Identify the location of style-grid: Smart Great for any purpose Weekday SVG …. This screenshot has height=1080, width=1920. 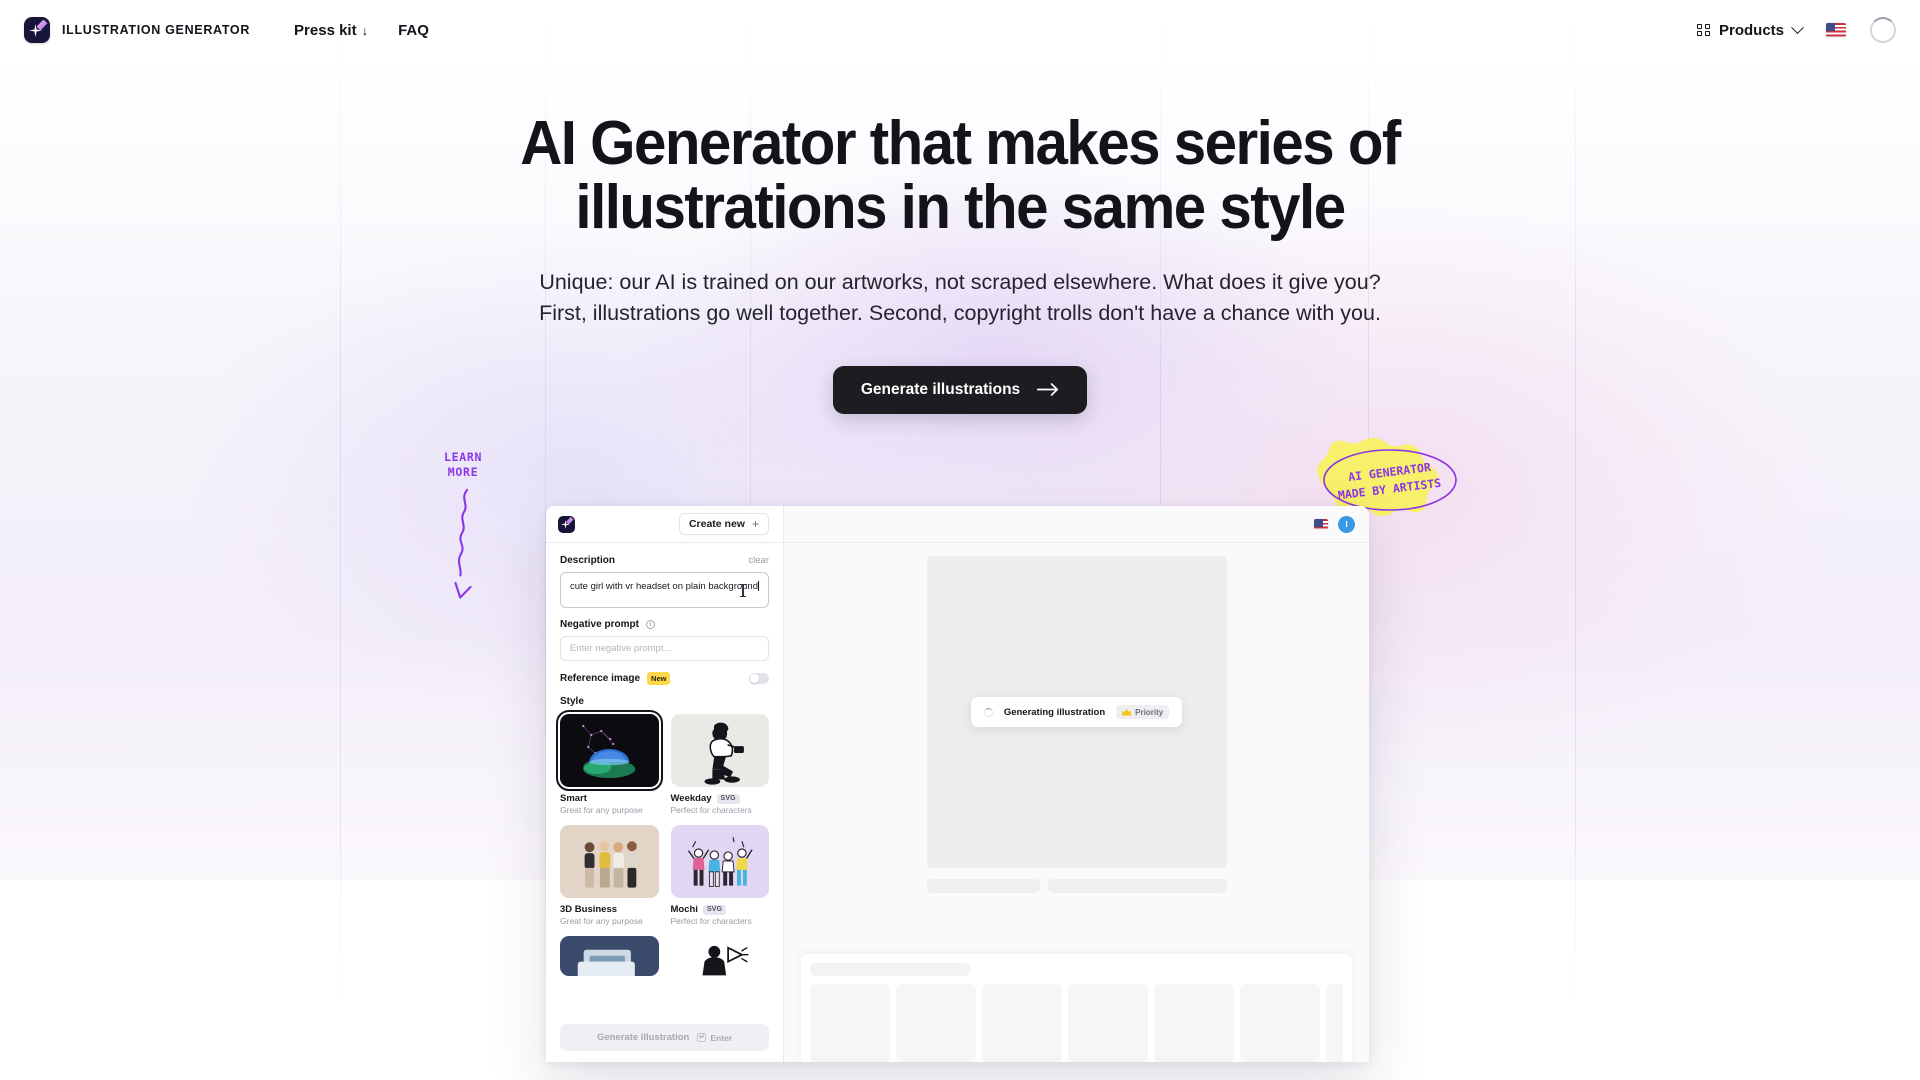
(663, 843).